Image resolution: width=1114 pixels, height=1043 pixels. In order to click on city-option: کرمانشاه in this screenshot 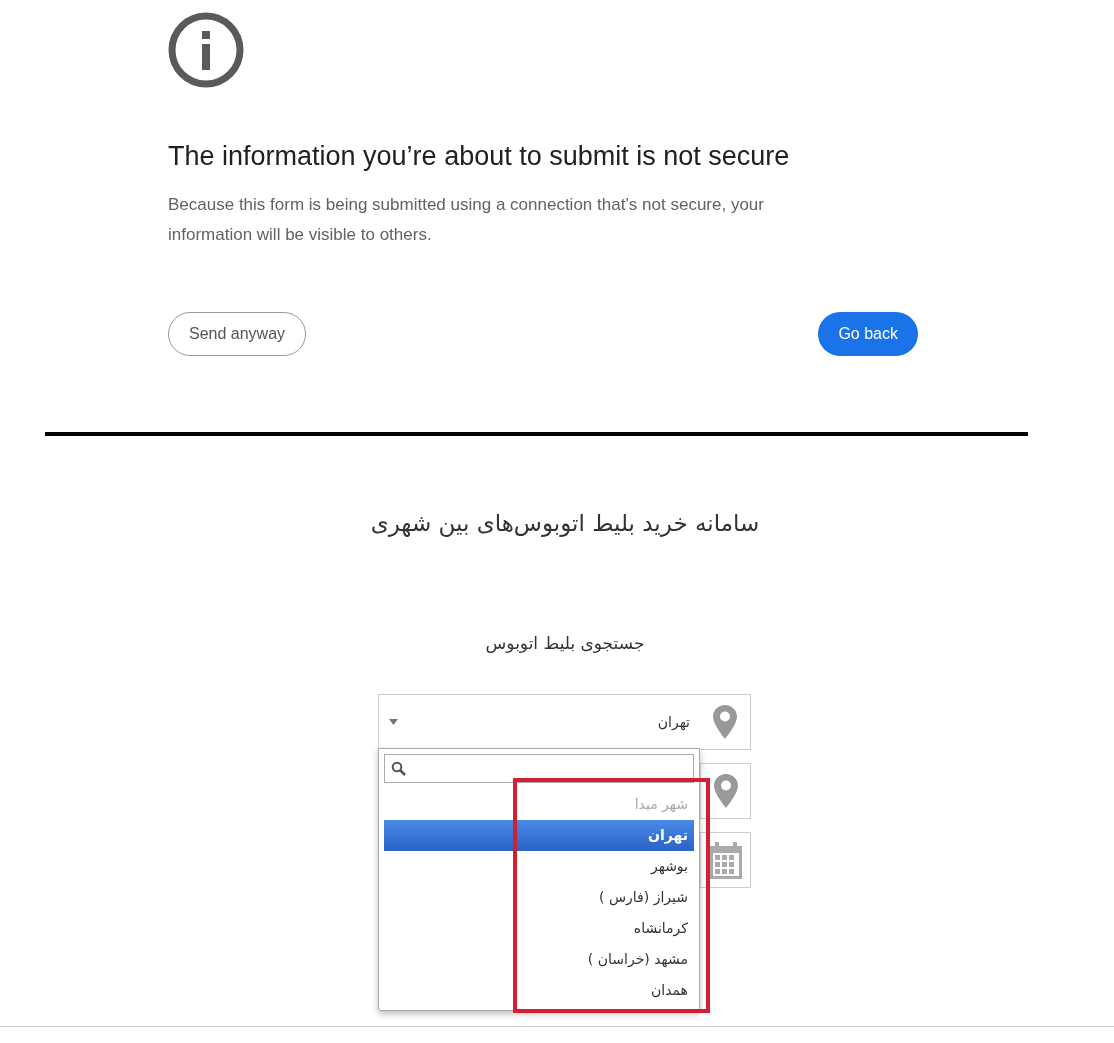, I will do `click(539, 929)`.